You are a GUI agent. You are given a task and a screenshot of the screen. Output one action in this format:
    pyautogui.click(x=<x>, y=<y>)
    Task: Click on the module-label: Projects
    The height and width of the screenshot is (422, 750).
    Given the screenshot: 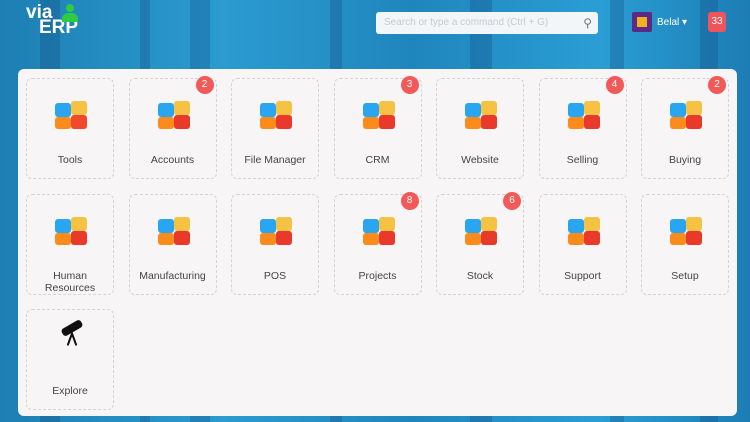 What is the action you would take?
    pyautogui.click(x=377, y=275)
    